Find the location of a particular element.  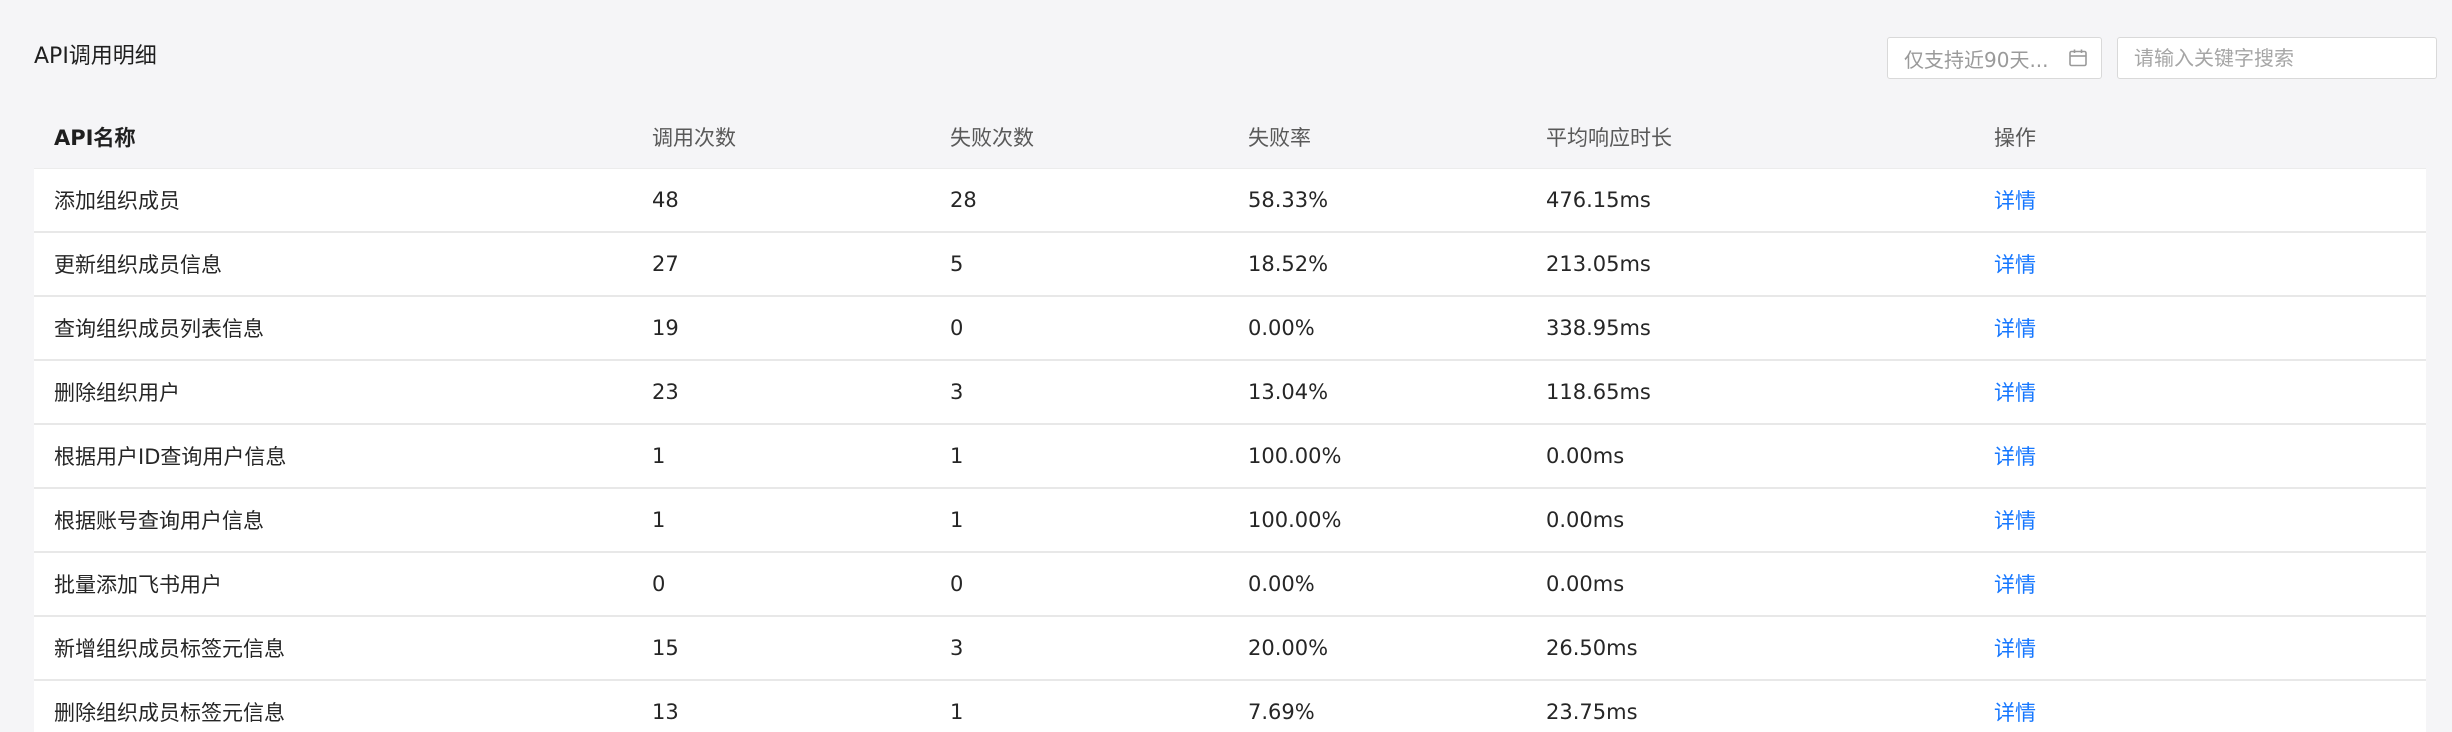

api-name-cell: 更新组织成员信息 is located at coordinates (138, 265).